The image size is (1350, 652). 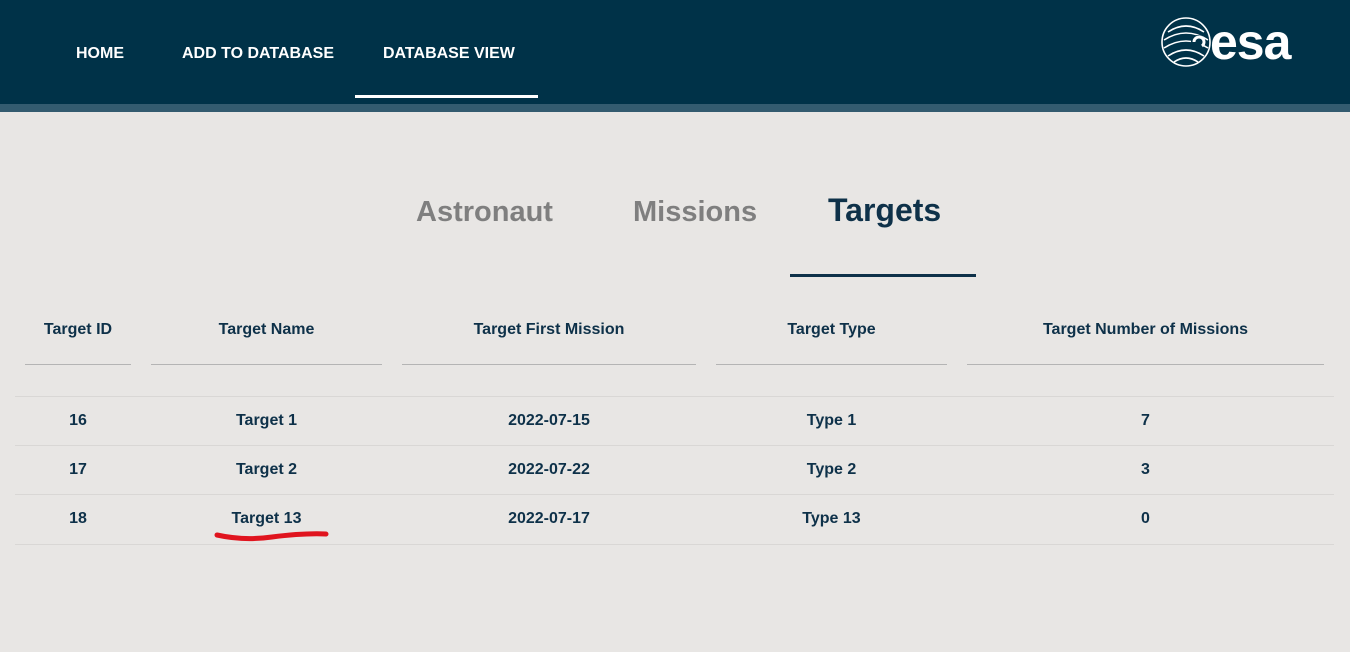 I want to click on nav-database-view: DATABASE VIEW, so click(x=449, y=54).